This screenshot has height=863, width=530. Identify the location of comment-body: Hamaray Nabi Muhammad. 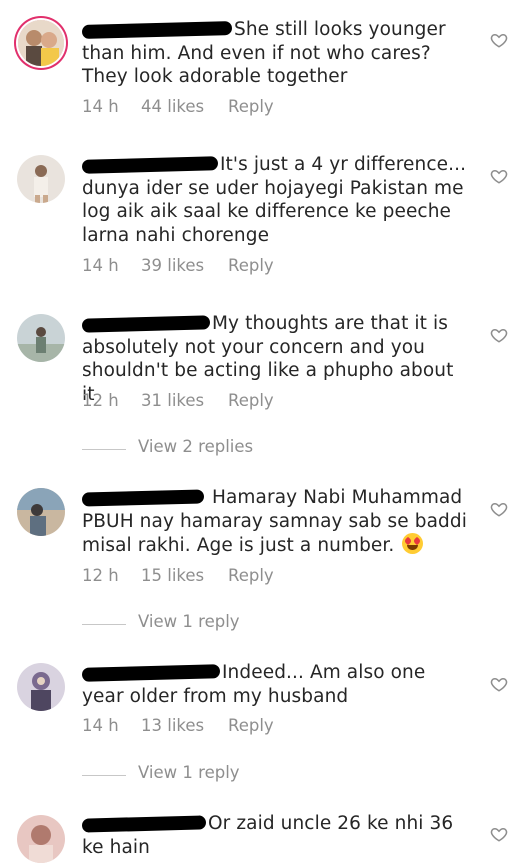
(337, 497).